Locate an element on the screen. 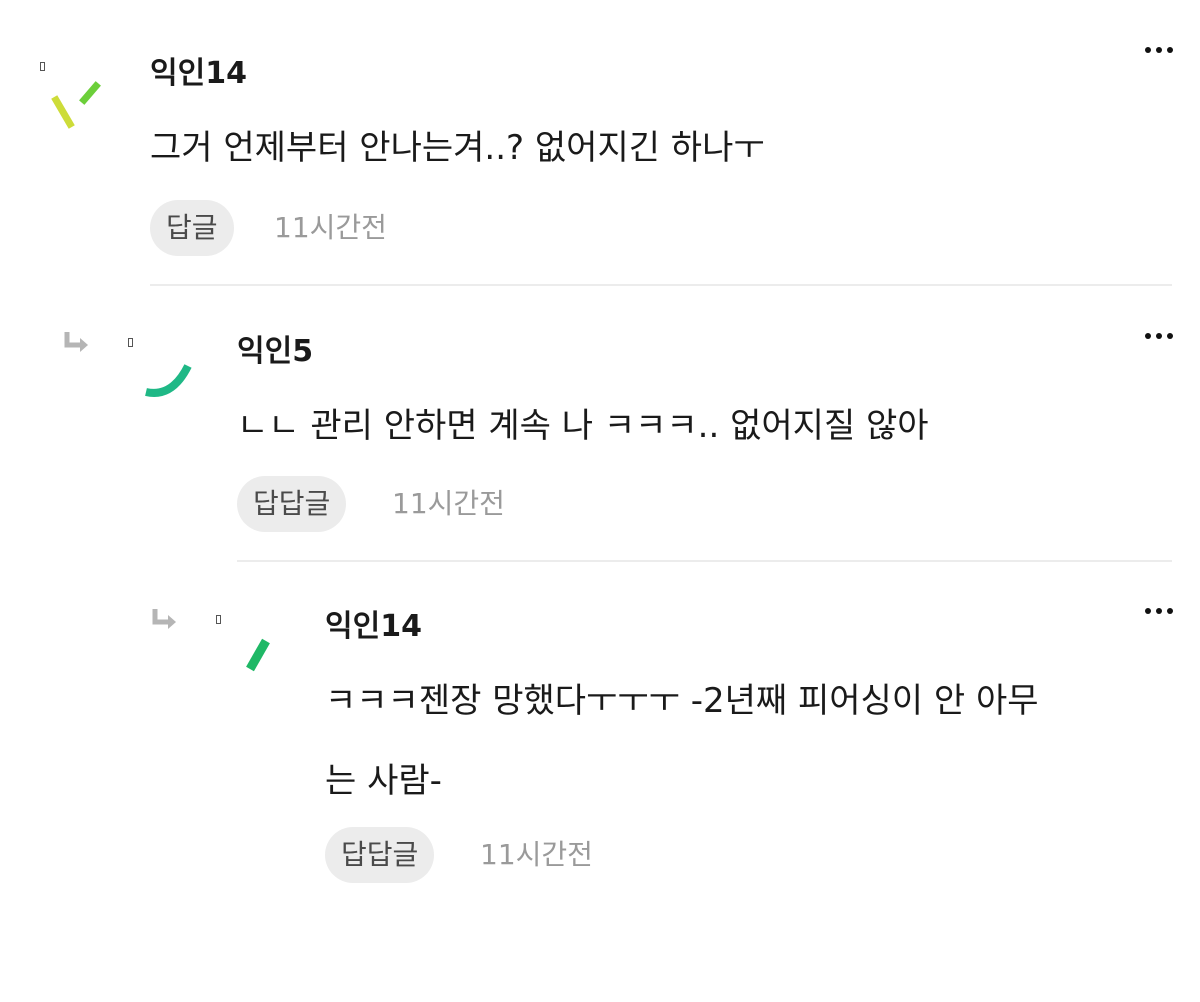 This screenshot has width=1200, height=1002. comment-text: 그거 언제부터 안나는겨..? 없어지긴 하나ㅜ is located at coordinates (457, 148).